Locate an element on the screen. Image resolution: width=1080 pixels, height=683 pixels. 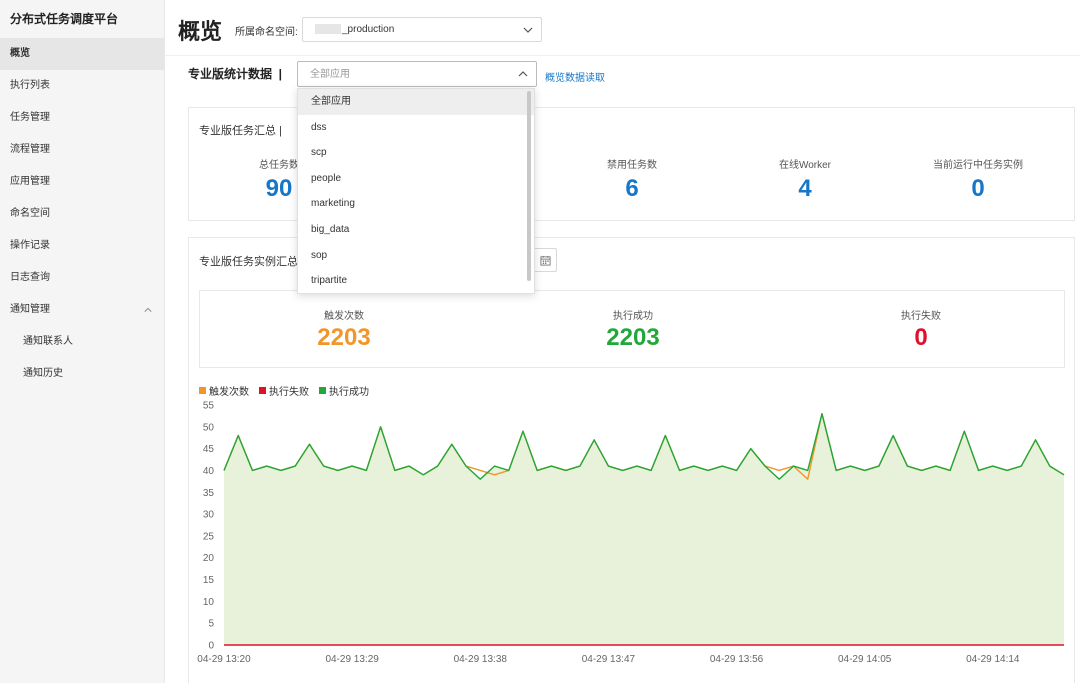
legend-item-failure: 执行失败 is located at coordinates (284, 390).